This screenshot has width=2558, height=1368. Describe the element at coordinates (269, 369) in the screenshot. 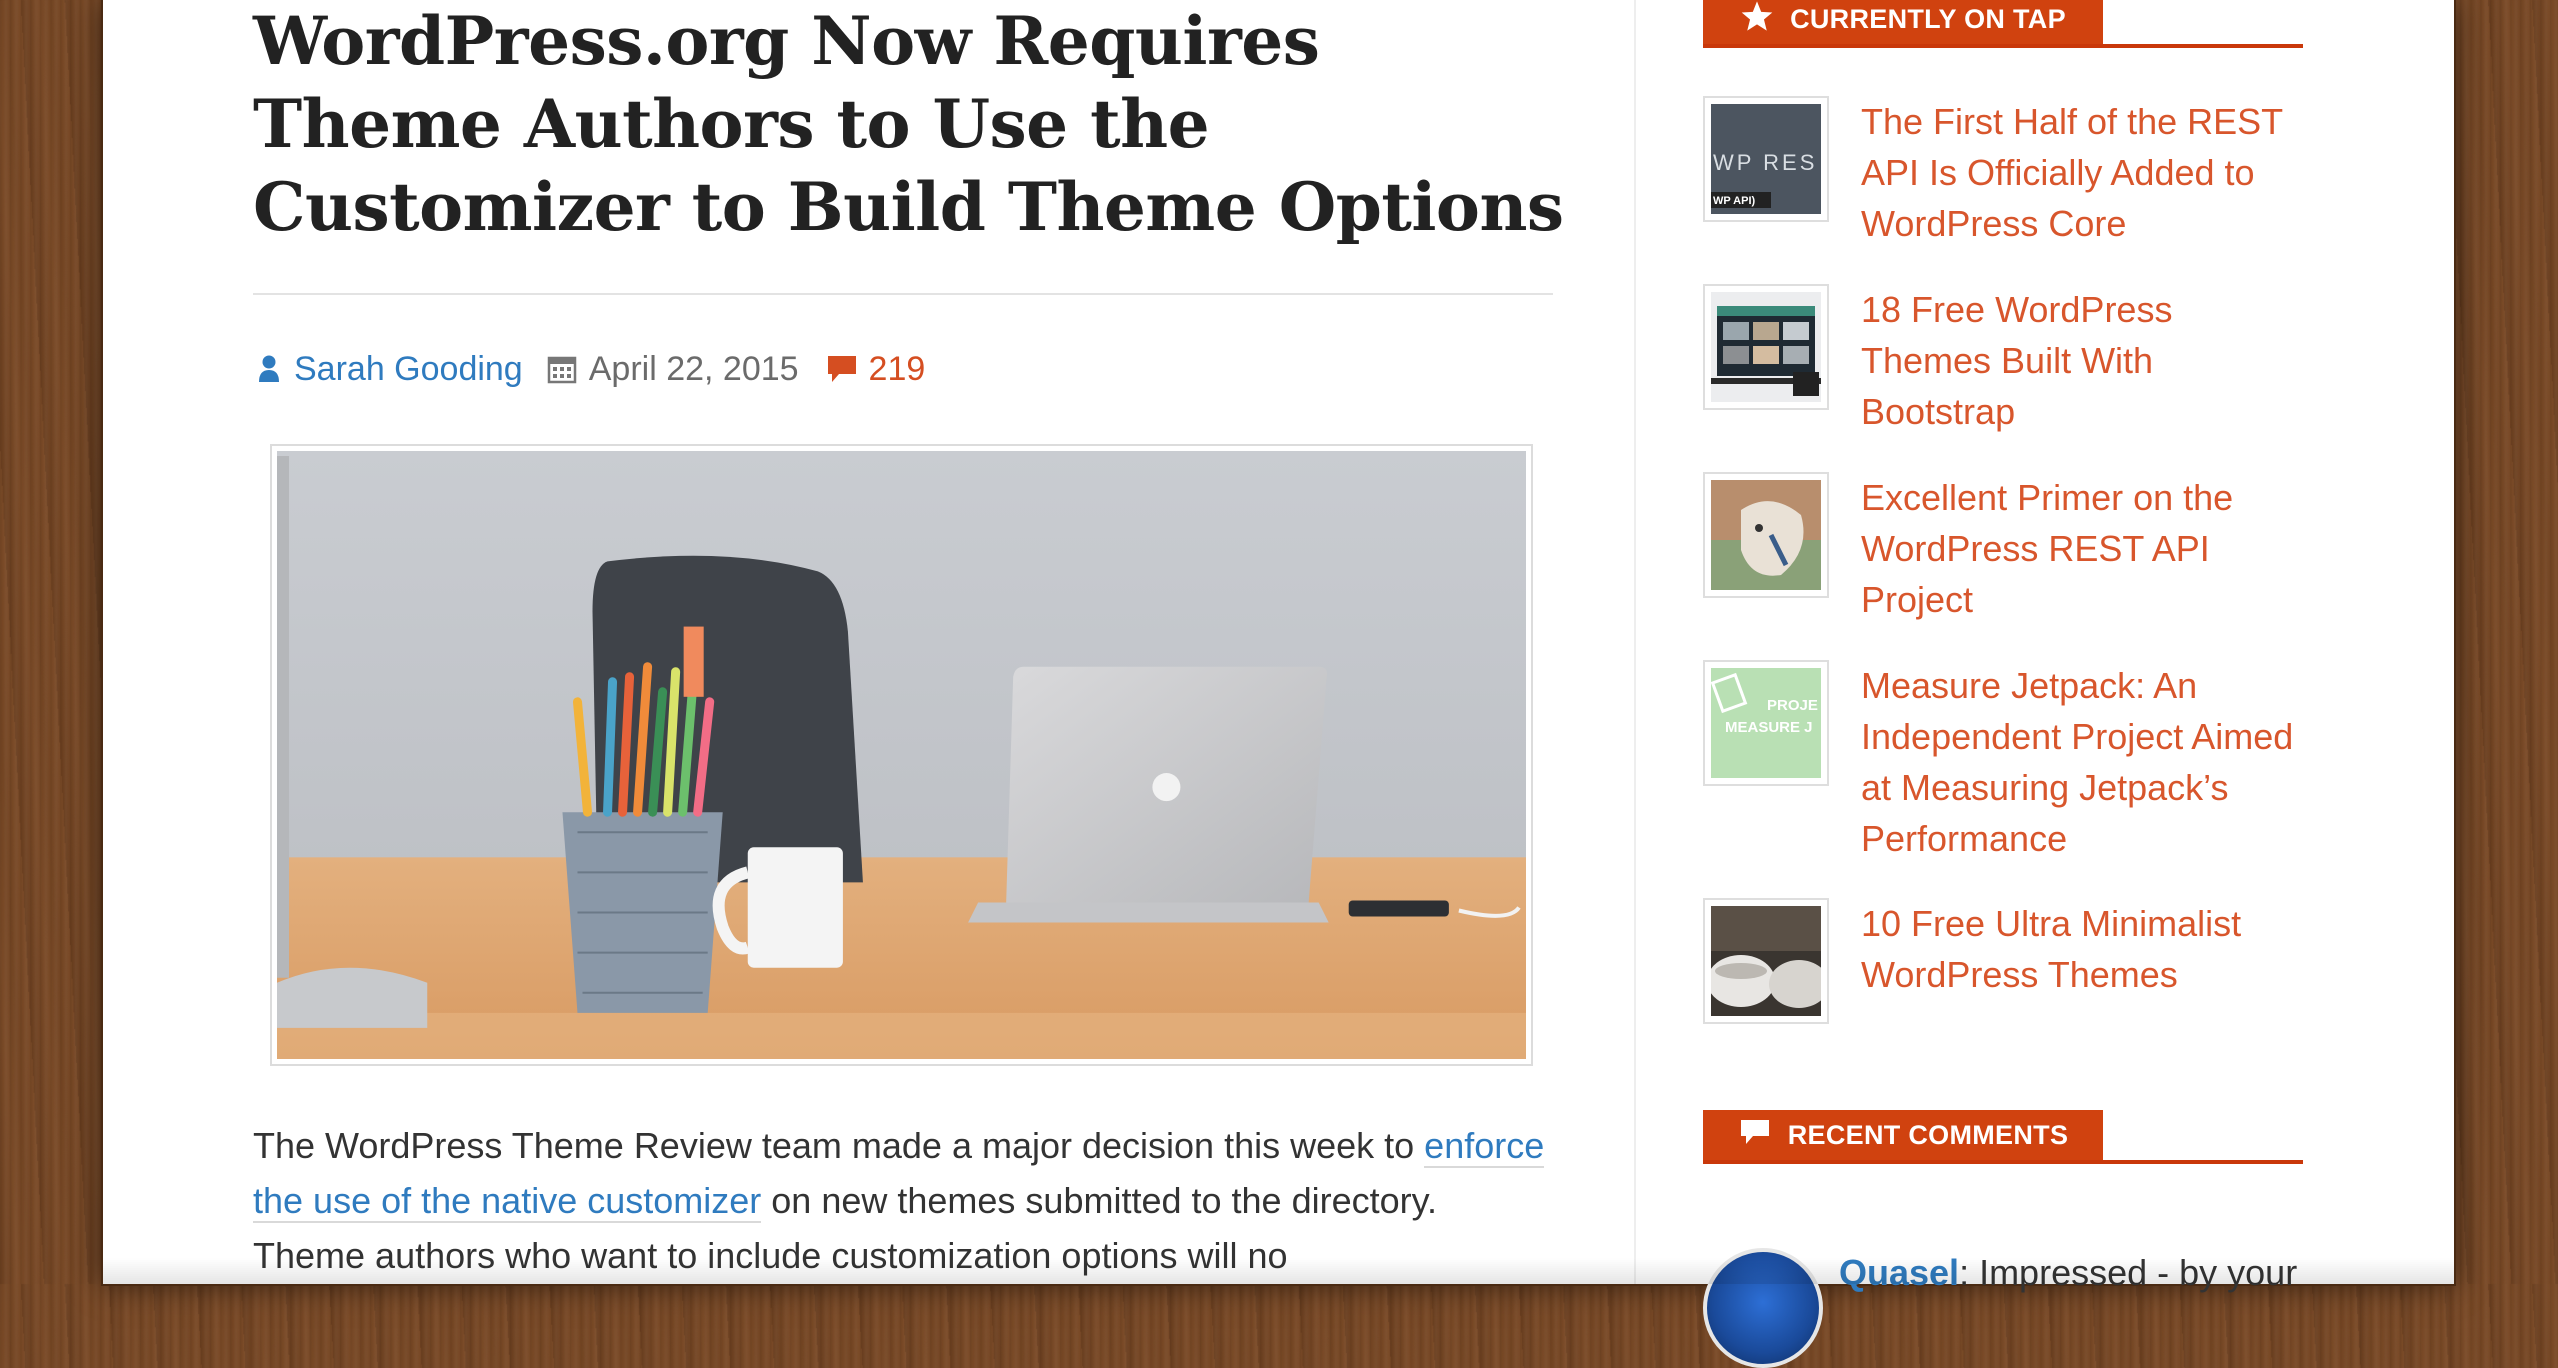

I see `user-icon` at that location.